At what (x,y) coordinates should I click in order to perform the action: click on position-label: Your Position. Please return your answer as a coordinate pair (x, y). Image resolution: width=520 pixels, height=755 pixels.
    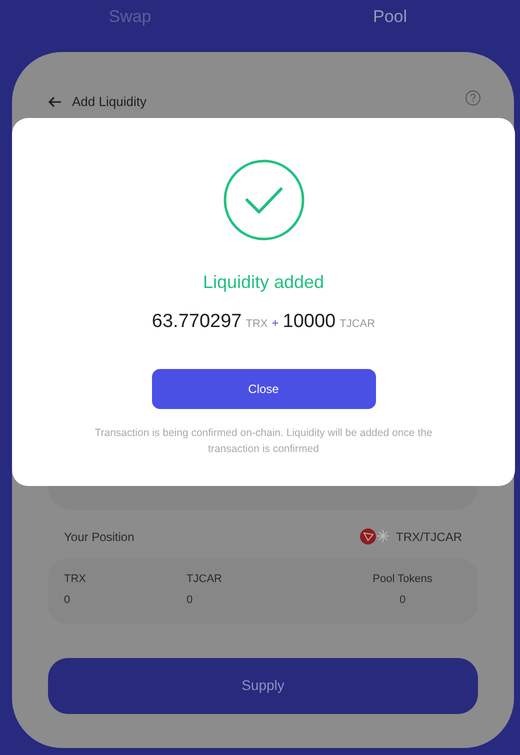
    Looking at the image, I should click on (99, 537).